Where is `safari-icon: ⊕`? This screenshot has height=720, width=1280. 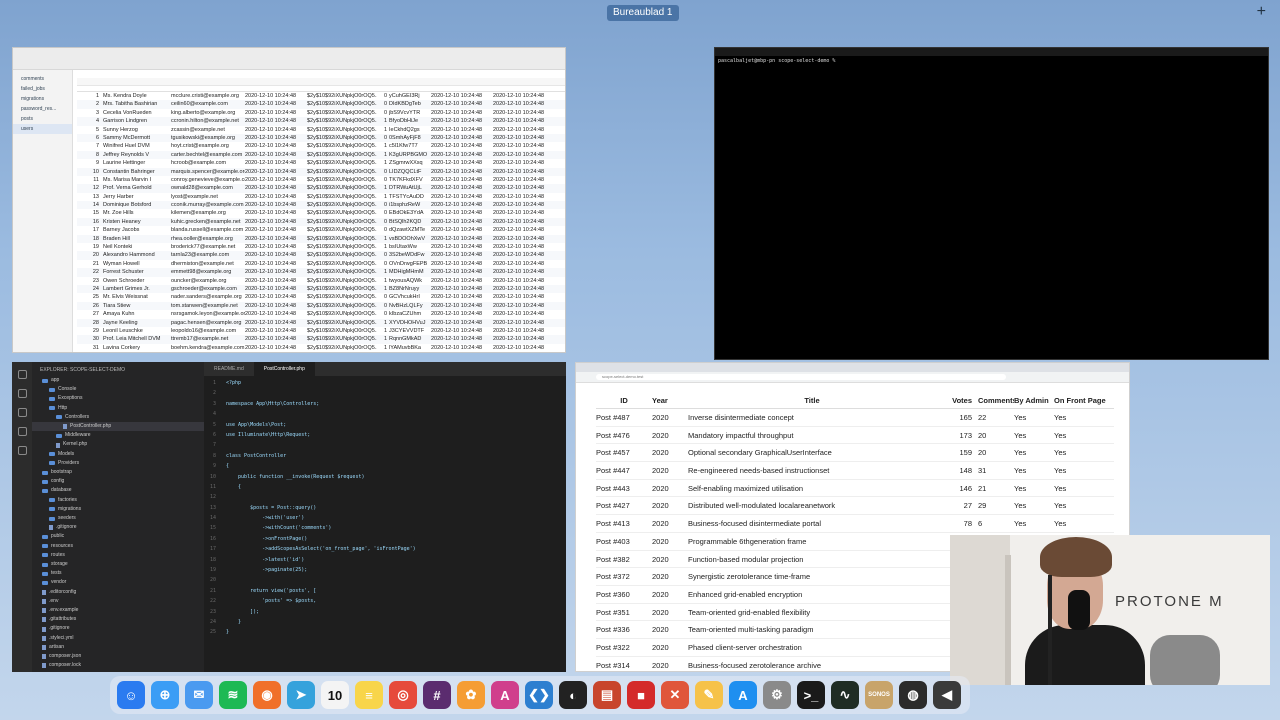 safari-icon: ⊕ is located at coordinates (165, 695).